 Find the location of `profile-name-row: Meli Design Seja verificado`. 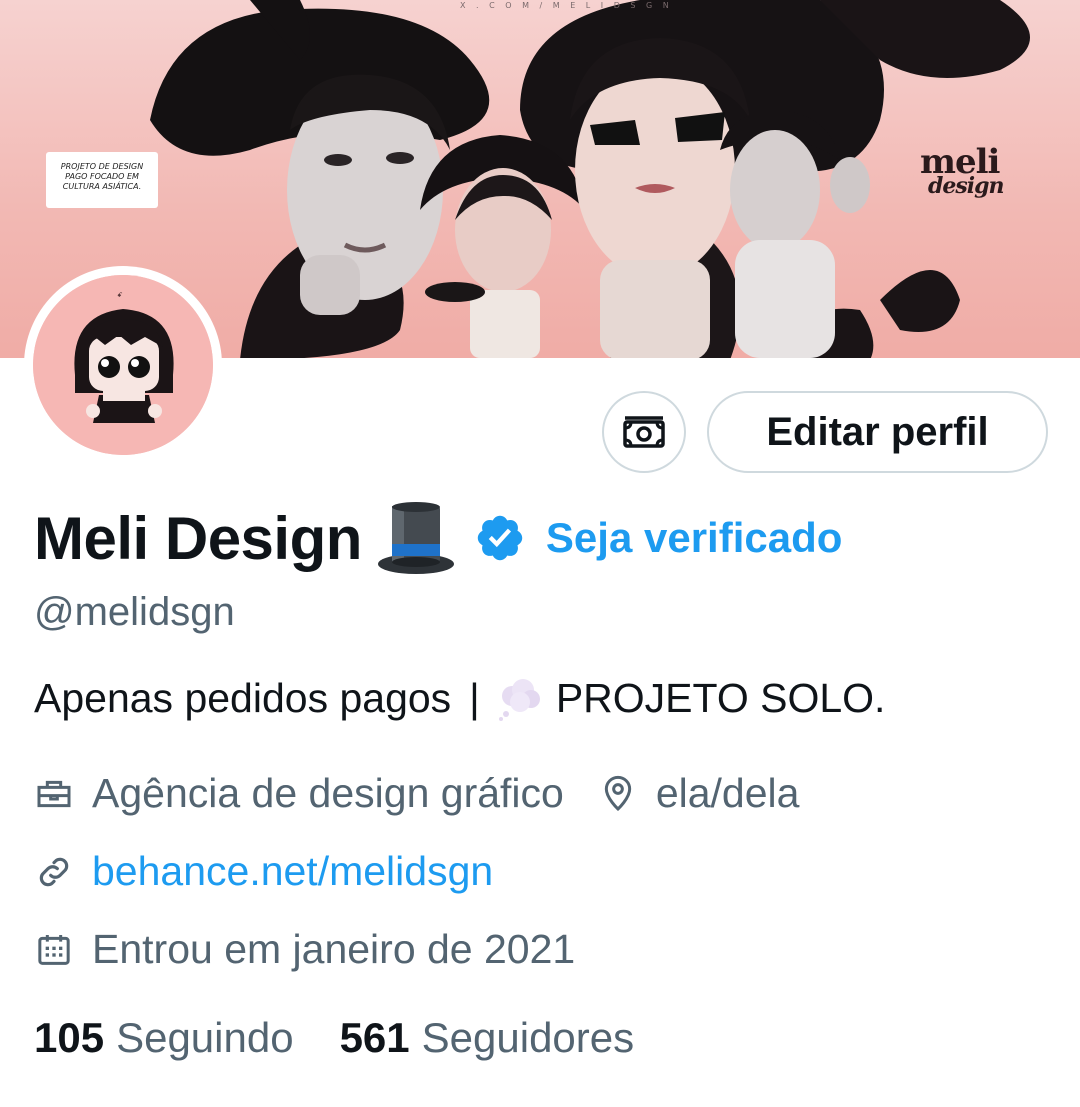

profile-name-row: Meli Design Seja verificado is located at coordinates (438, 538).